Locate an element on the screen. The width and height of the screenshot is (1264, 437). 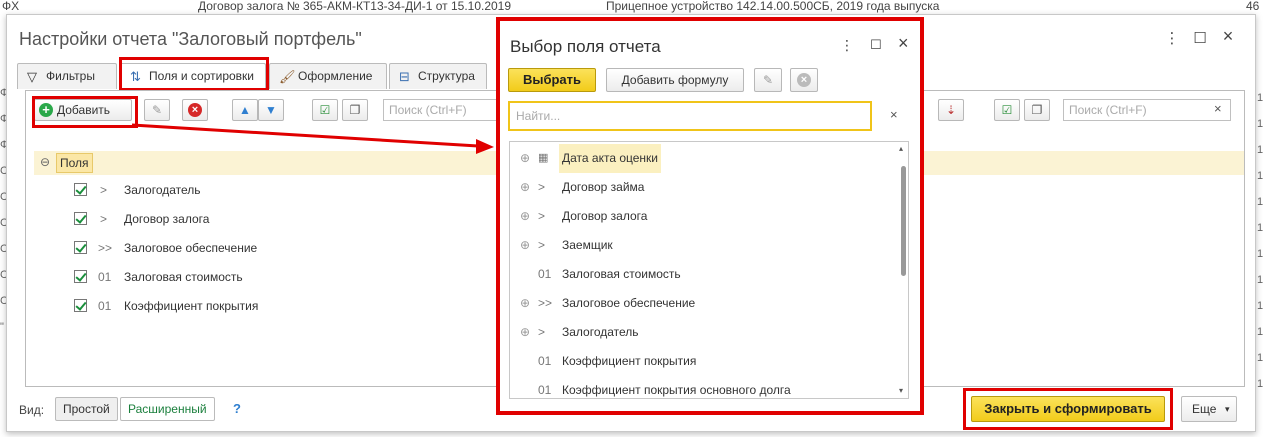
field-label: Коэффициент покрытия is located at coordinates (629, 361).